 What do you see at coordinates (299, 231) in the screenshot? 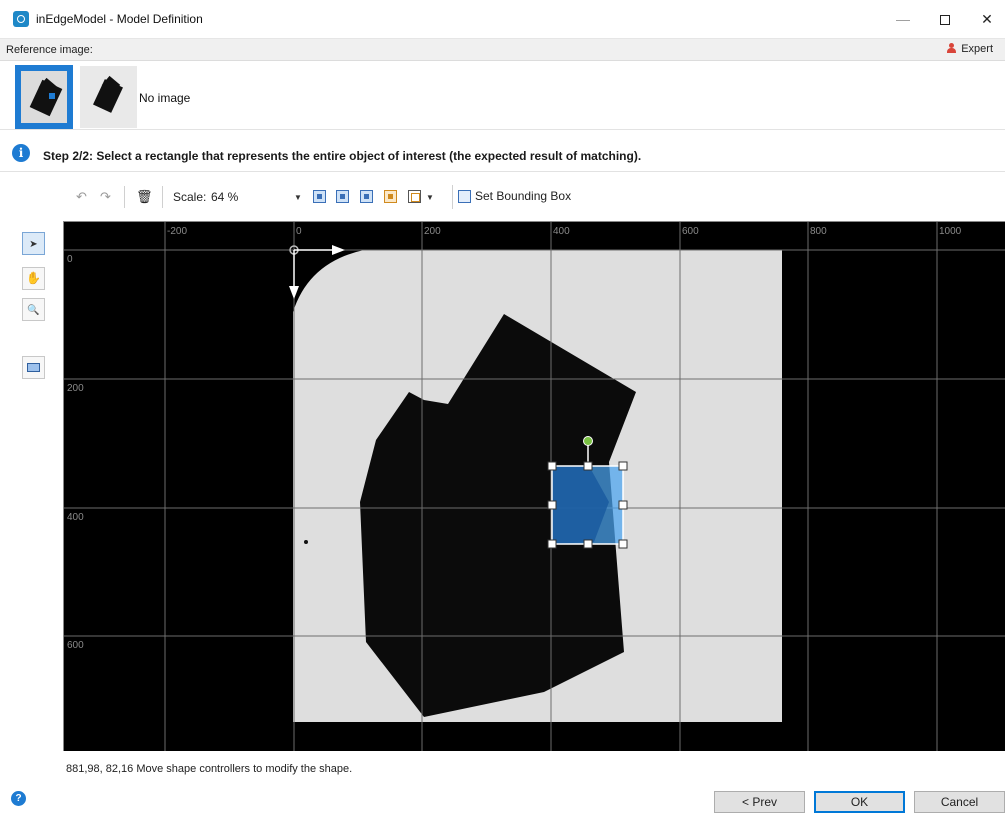
I see `x-tick-label: 0` at bounding box center [299, 231].